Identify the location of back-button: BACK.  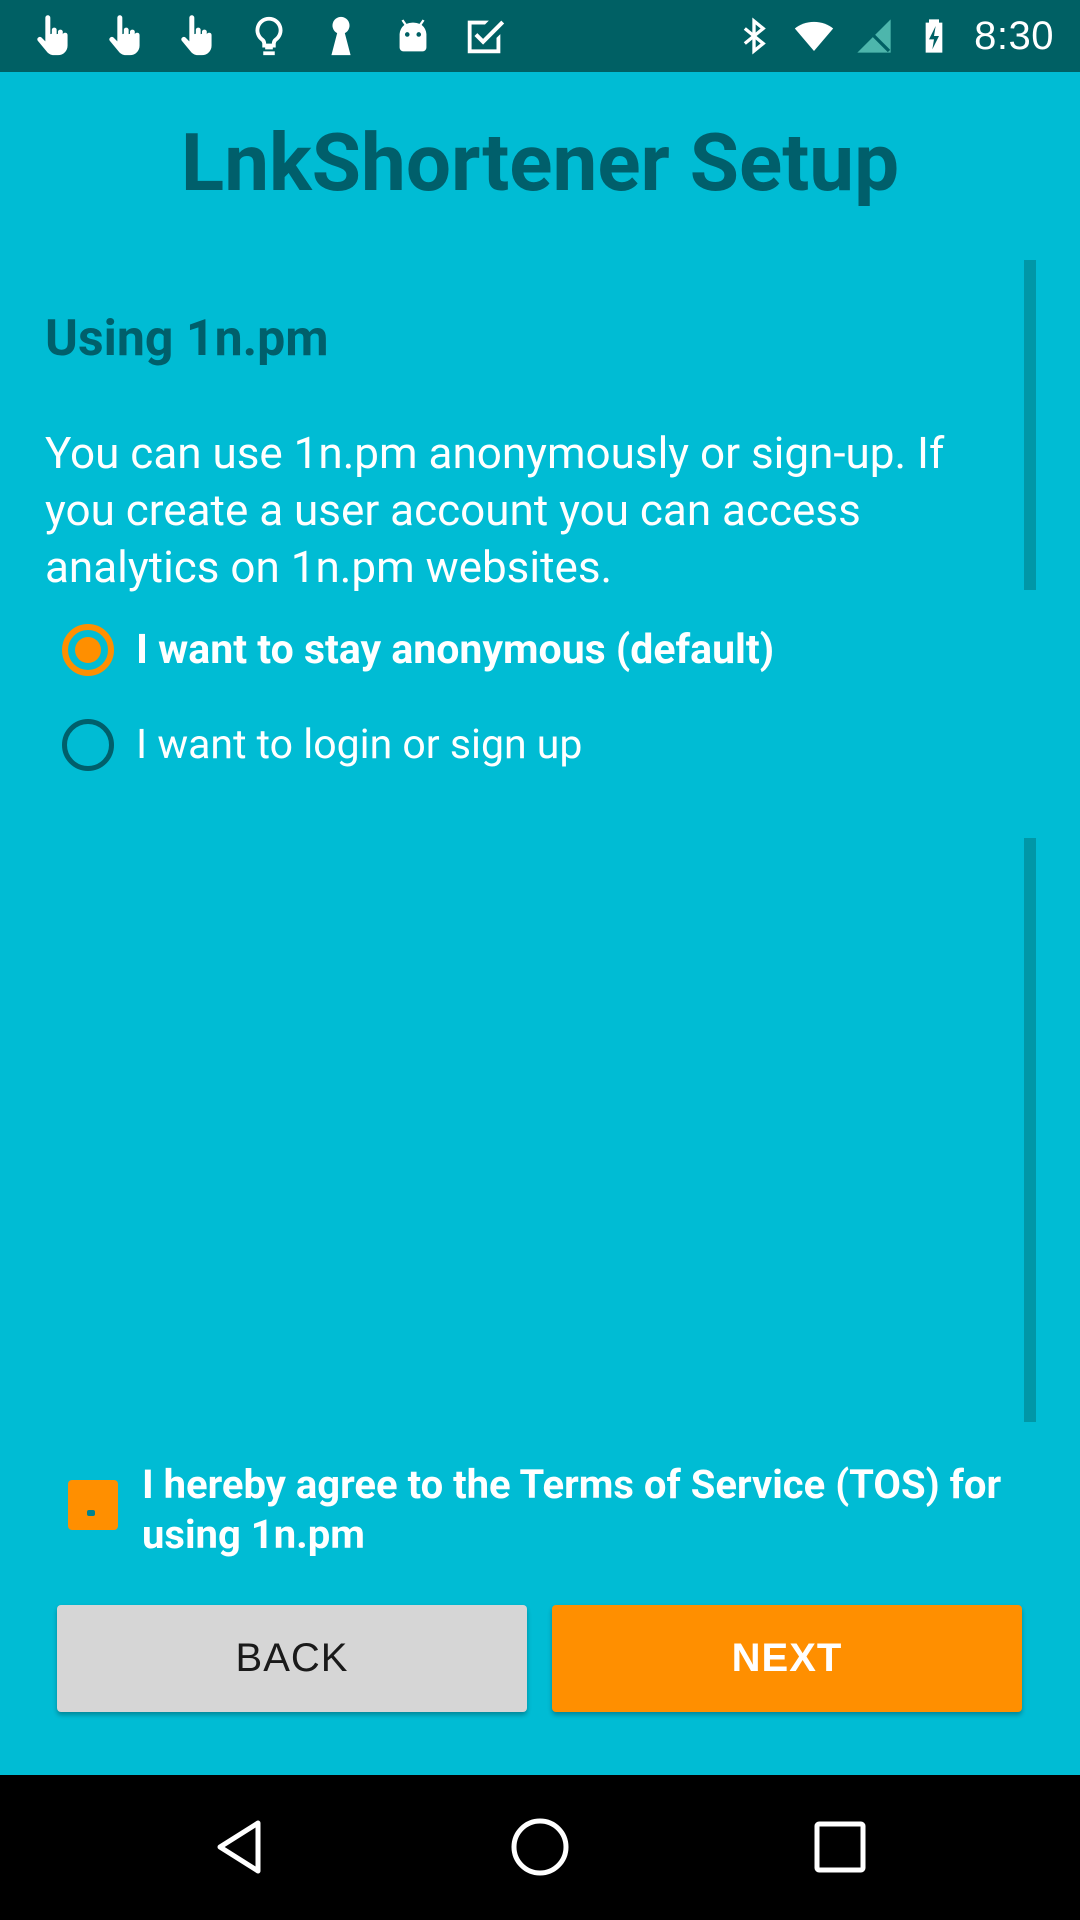
(292, 1658).